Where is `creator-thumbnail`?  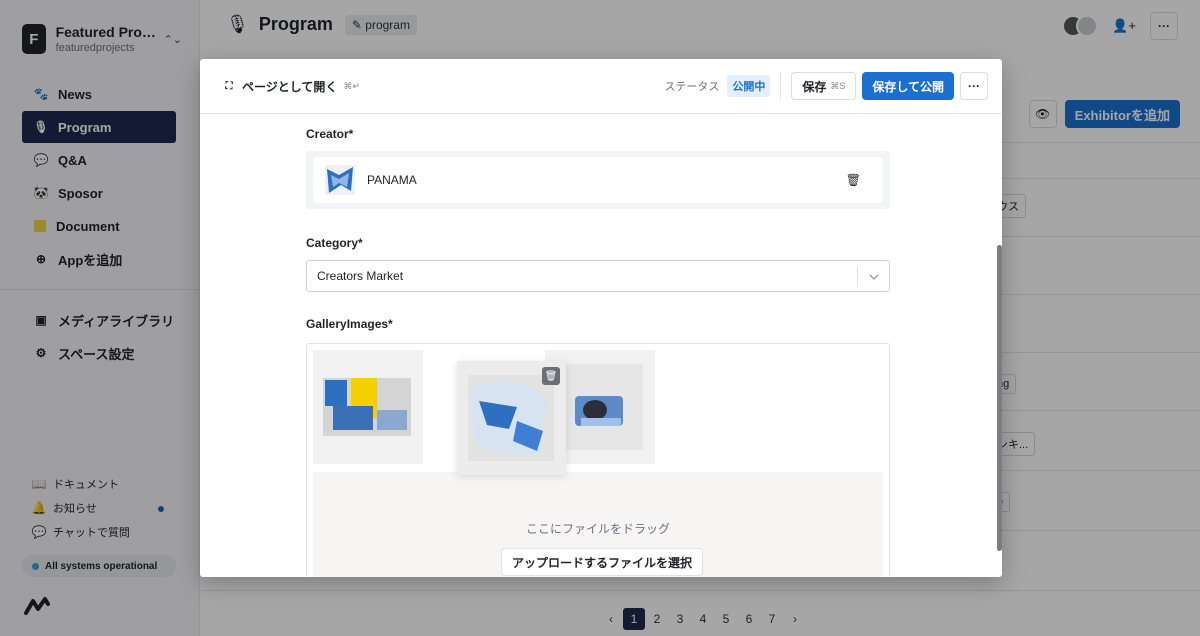 creator-thumbnail is located at coordinates (340, 180).